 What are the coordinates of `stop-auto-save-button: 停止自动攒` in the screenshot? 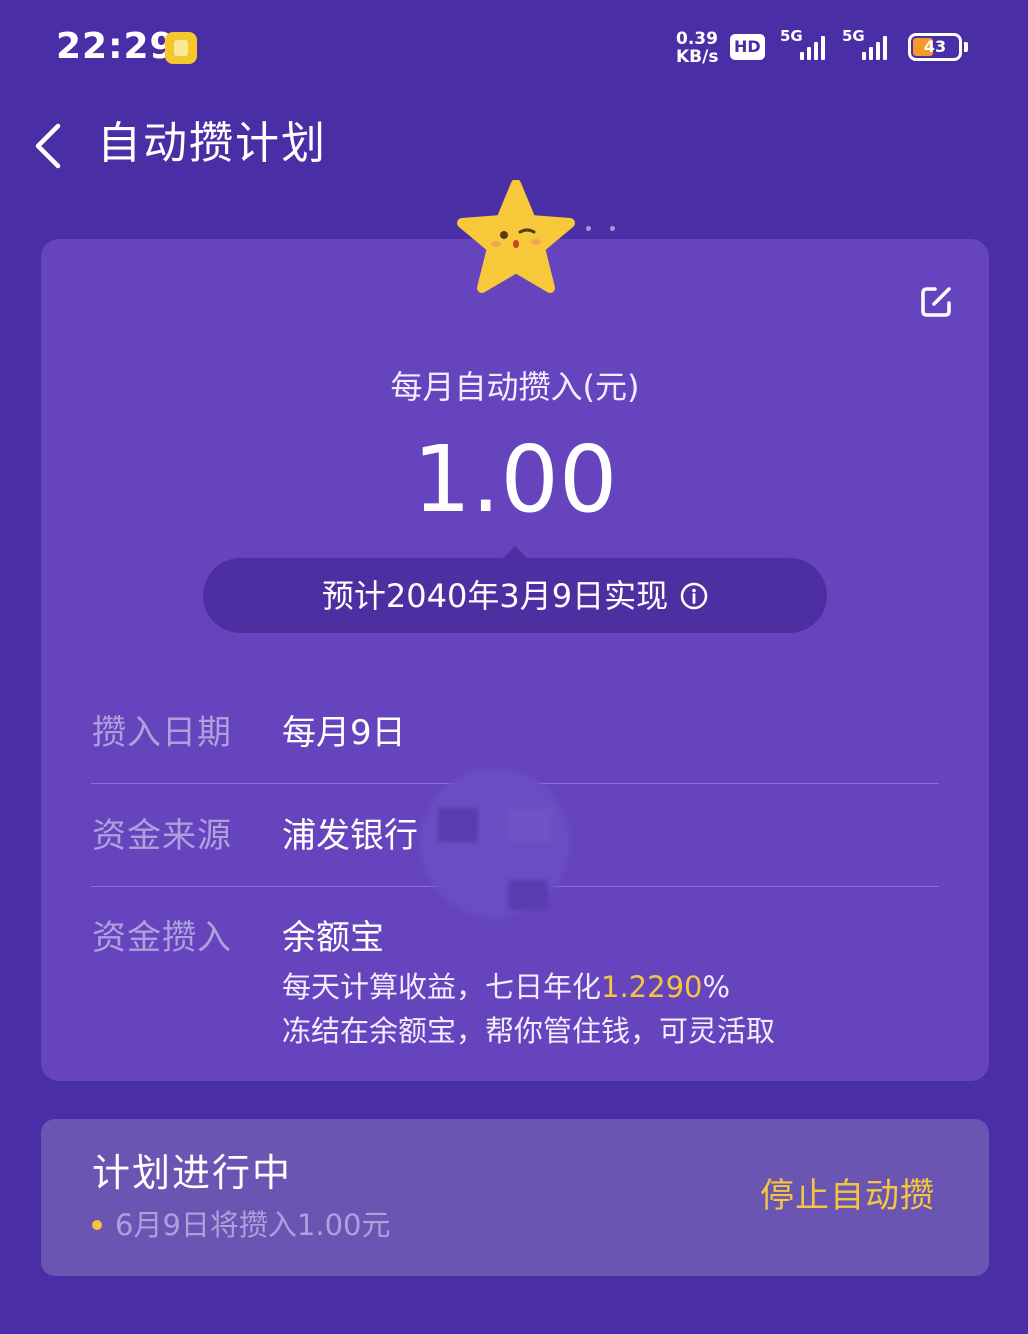 It's located at (847, 1196).